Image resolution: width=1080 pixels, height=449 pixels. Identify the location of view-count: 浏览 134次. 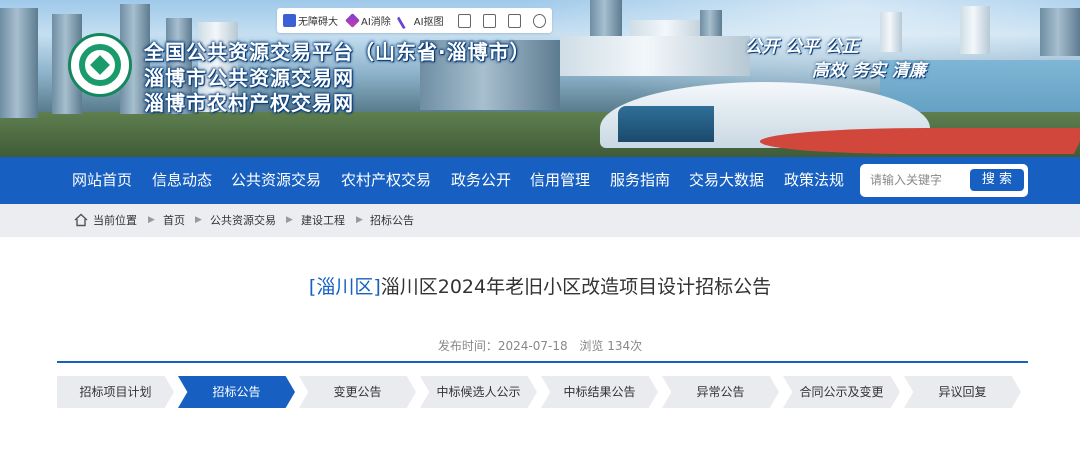
(611, 346).